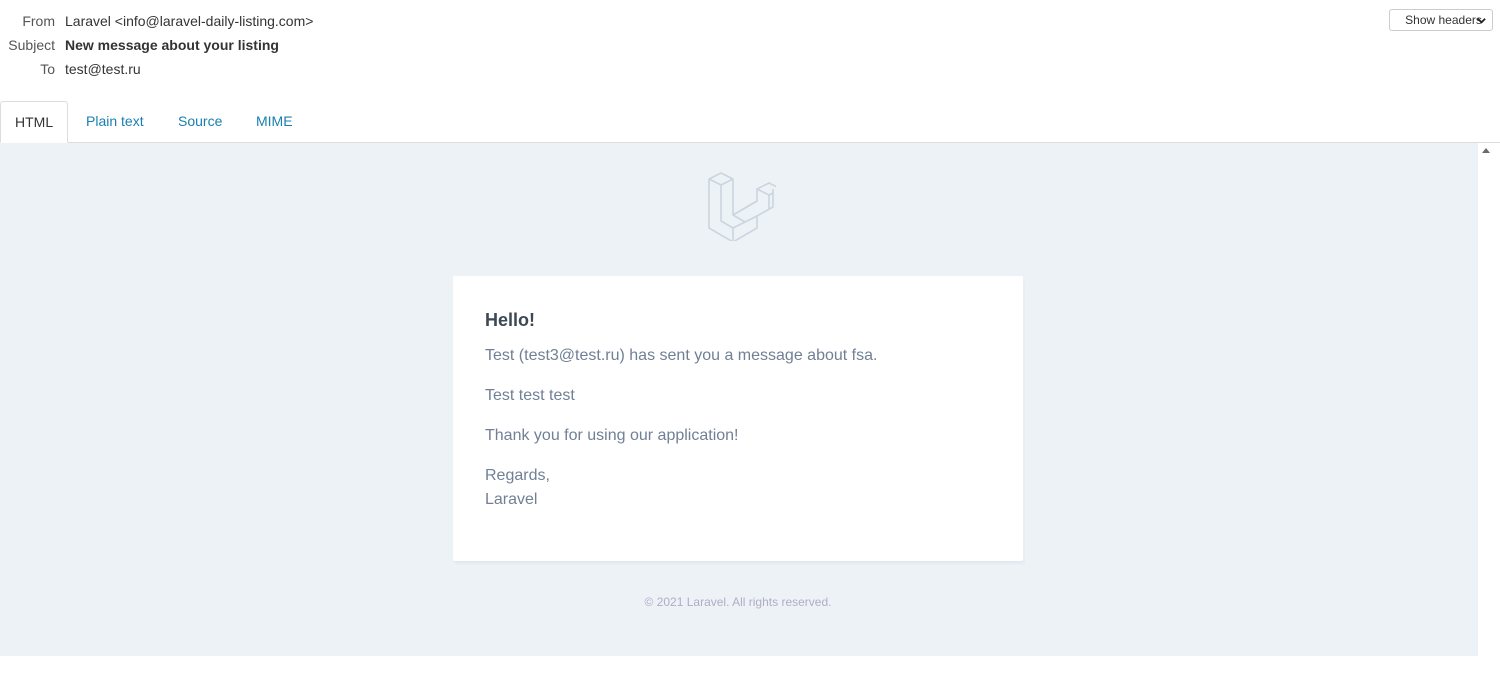 This screenshot has height=681, width=1500. Describe the element at coordinates (742, 206) in the screenshot. I see `laravel-logo-icon` at that location.